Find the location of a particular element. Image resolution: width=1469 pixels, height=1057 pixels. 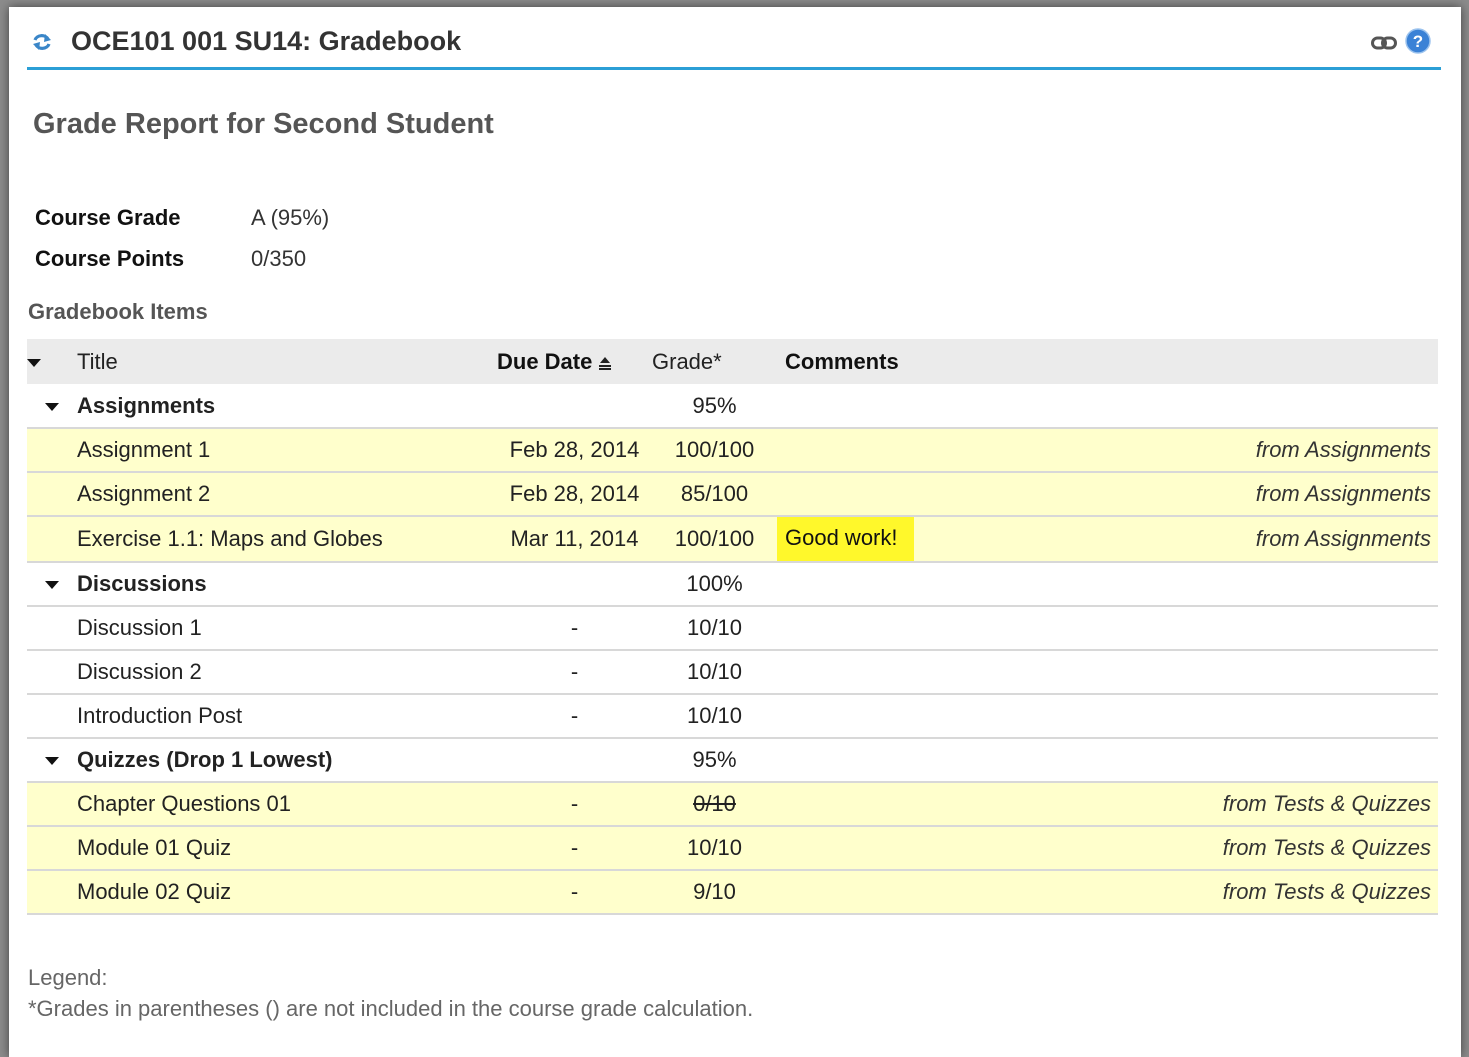

table-header-row: Title Due Date Grade* Comments is located at coordinates (732, 361).